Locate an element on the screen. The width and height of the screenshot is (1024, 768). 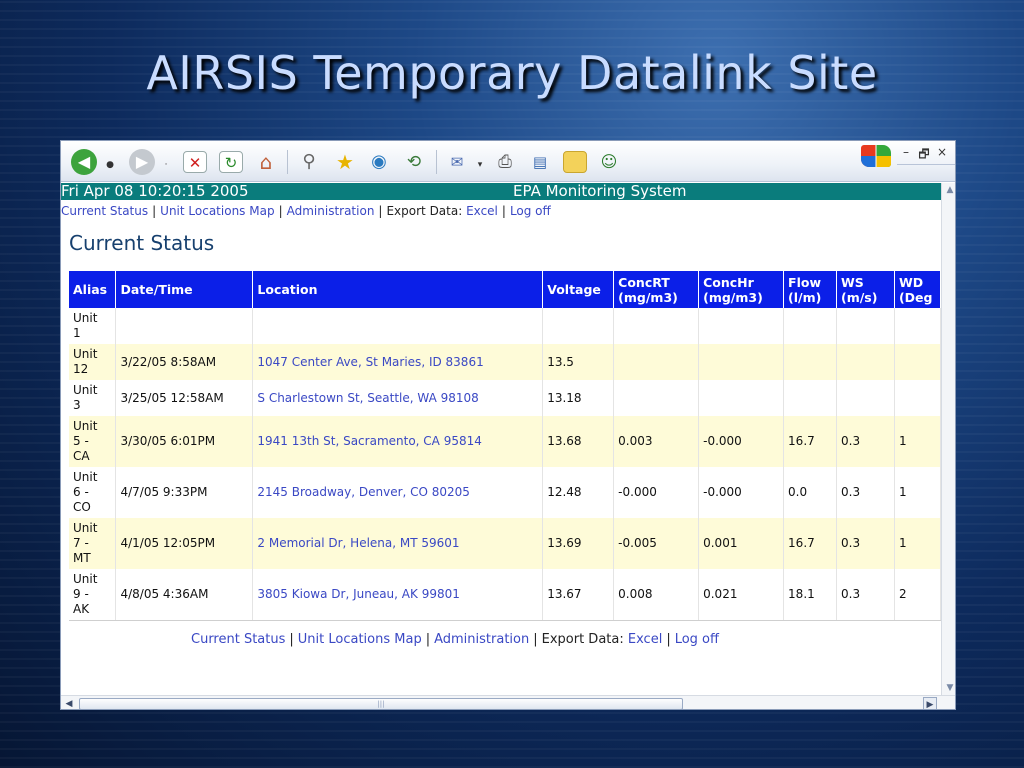
cell-concrt: -0.005 is located at coordinates (656, 543).